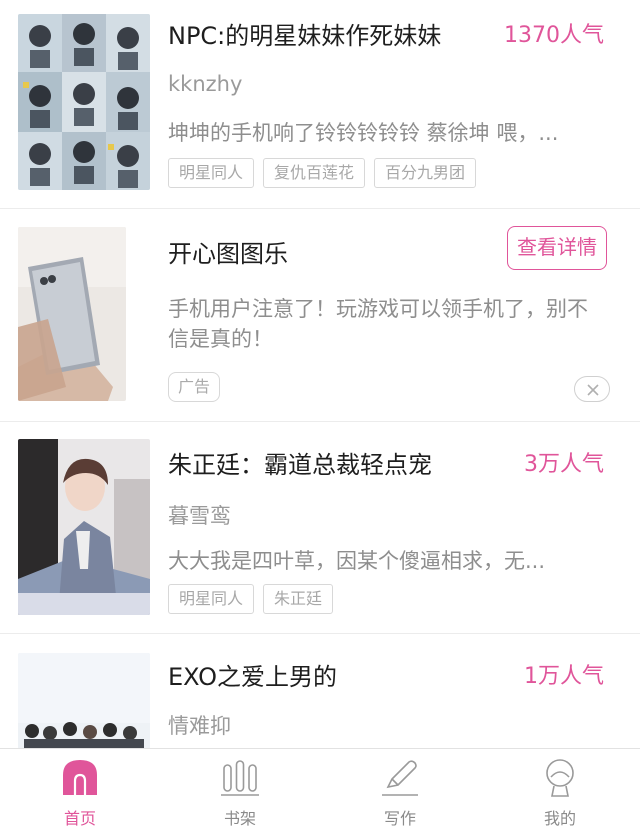  I want to click on tag: 百分九男团, so click(425, 173).